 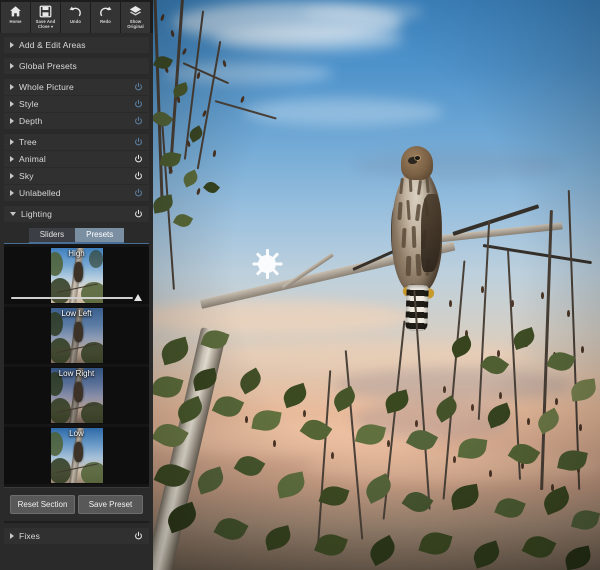 What do you see at coordinates (76, 87) in the screenshot?
I see `section-whole-picture: Whole Picture` at bounding box center [76, 87].